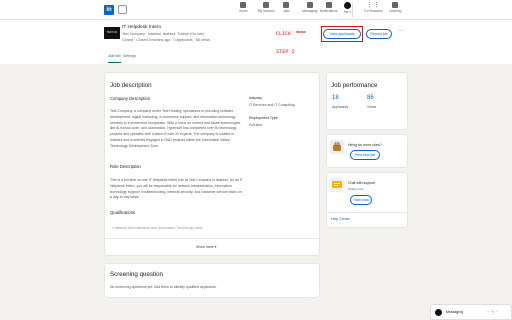  I want to click on tab-settings: Settings, so click(129, 56).